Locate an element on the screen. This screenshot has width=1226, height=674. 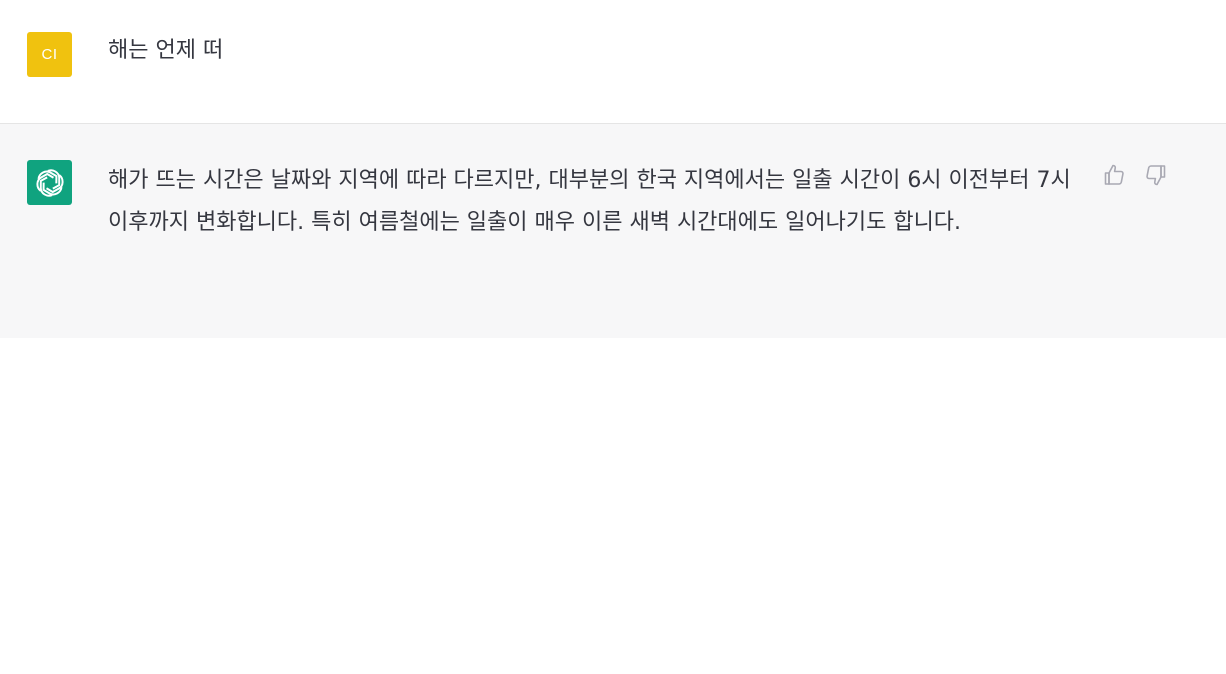
thumbs-up-icon is located at coordinates (1114, 177).